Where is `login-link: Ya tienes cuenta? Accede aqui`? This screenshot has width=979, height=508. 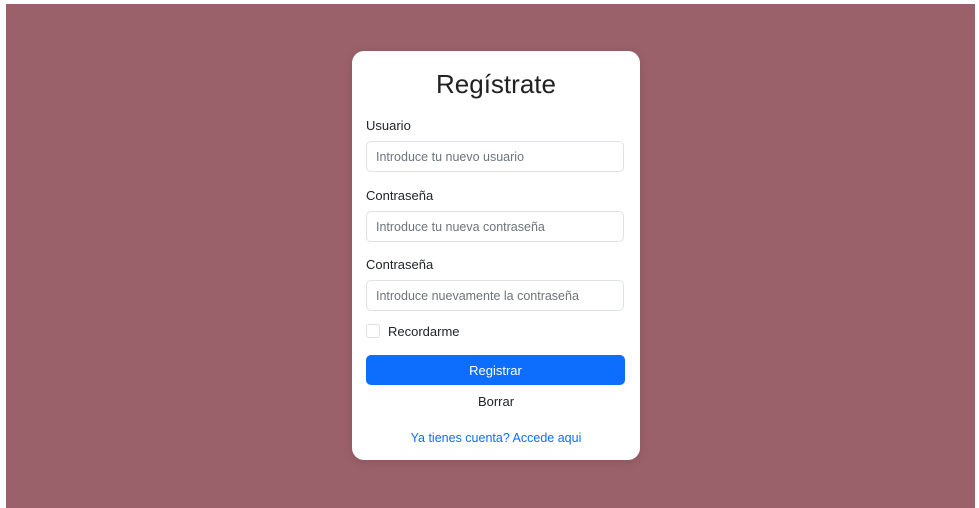
login-link: Ya tienes cuenta? Accede aqui is located at coordinates (496, 438).